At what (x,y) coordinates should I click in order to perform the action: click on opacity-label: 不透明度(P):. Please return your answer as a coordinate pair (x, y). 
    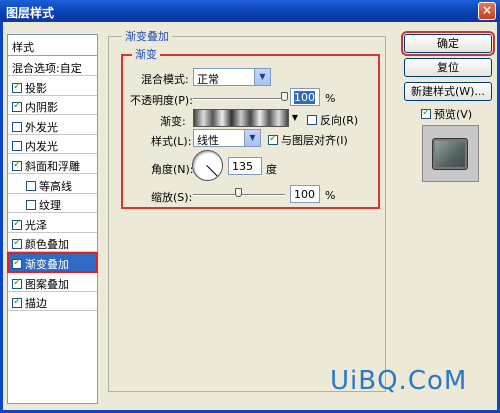
    Looking at the image, I should click on (161, 100).